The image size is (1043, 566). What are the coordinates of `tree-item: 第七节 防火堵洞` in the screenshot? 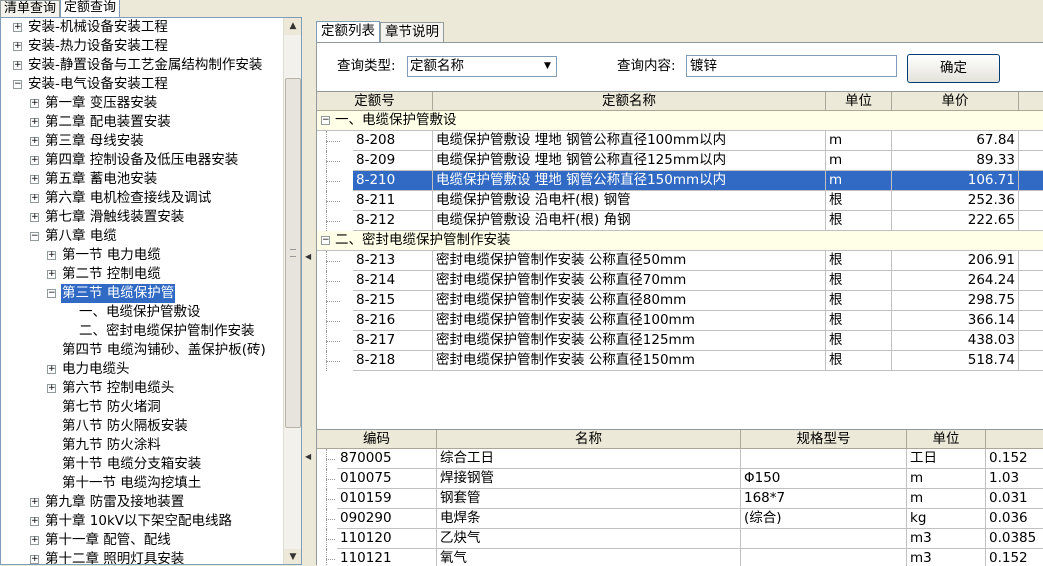 It's located at (142, 407).